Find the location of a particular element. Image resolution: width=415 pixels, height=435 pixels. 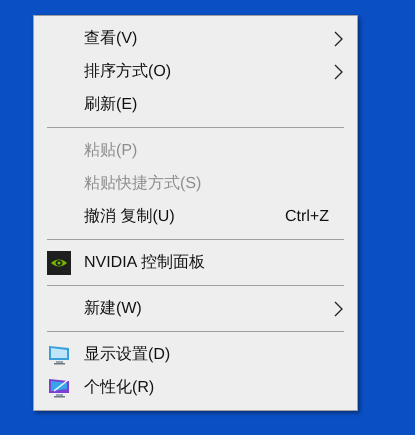

menu-item: 查看(V) is located at coordinates (195, 38).